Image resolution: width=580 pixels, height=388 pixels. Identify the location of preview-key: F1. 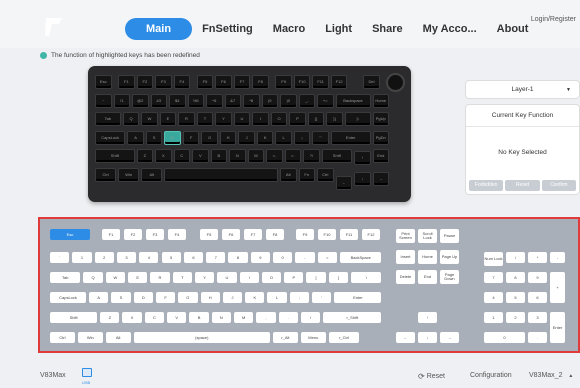
(126, 82).